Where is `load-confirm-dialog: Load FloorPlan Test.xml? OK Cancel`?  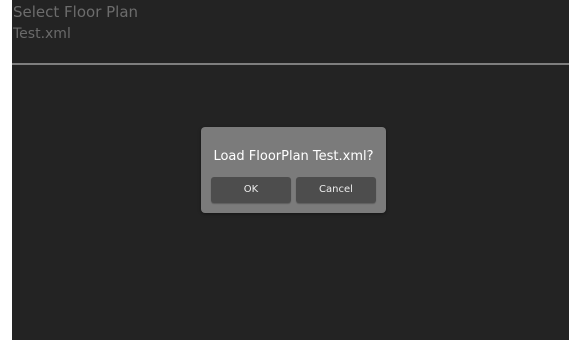 load-confirm-dialog: Load FloorPlan Test.xml? OK Cancel is located at coordinates (293, 170).